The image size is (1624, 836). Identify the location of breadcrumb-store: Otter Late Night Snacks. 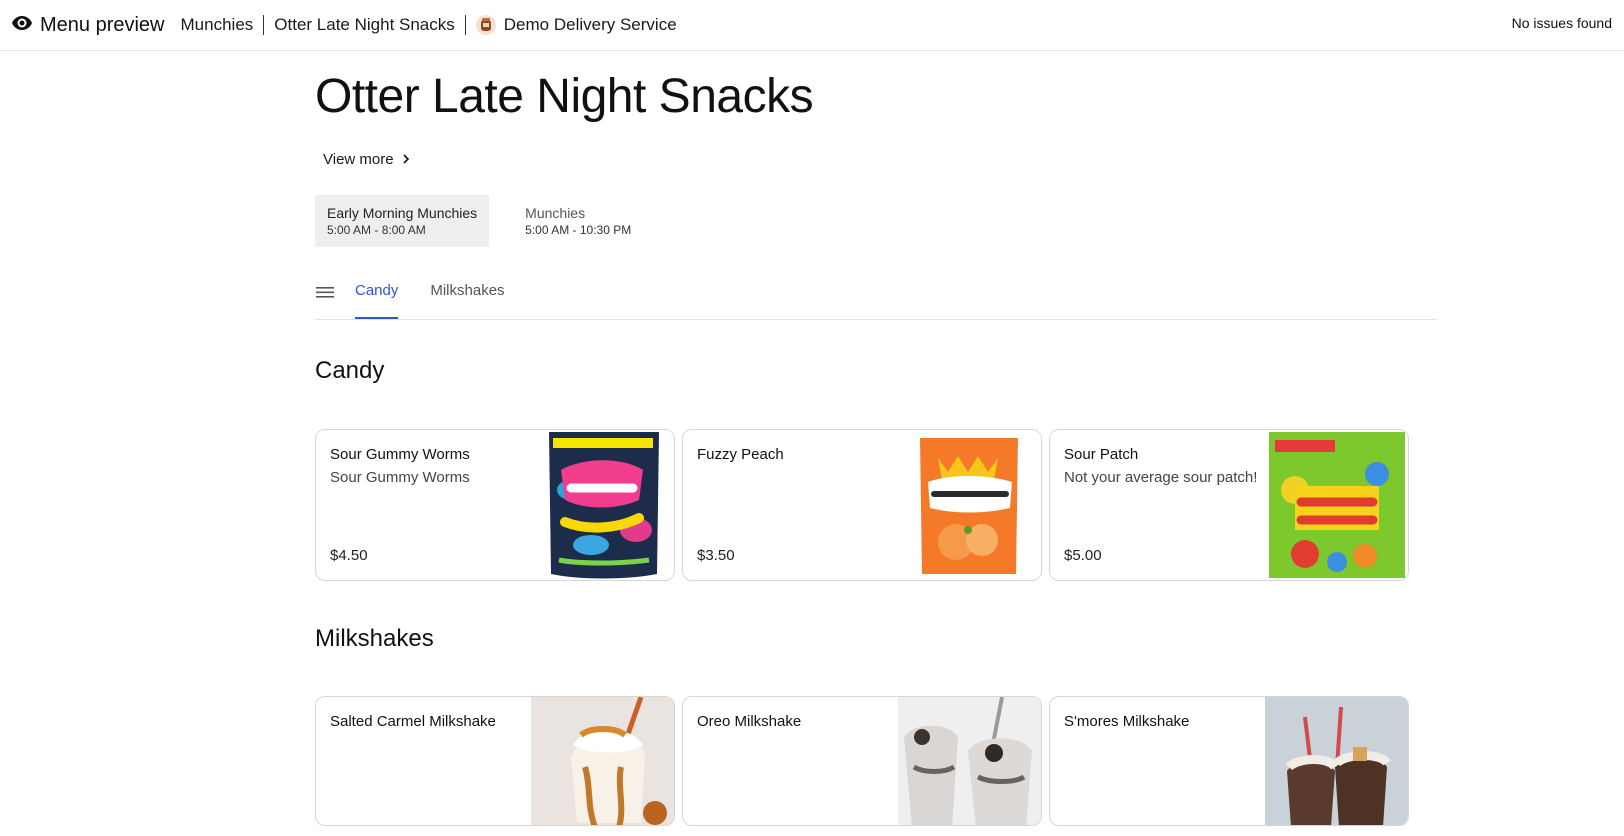
(364, 25).